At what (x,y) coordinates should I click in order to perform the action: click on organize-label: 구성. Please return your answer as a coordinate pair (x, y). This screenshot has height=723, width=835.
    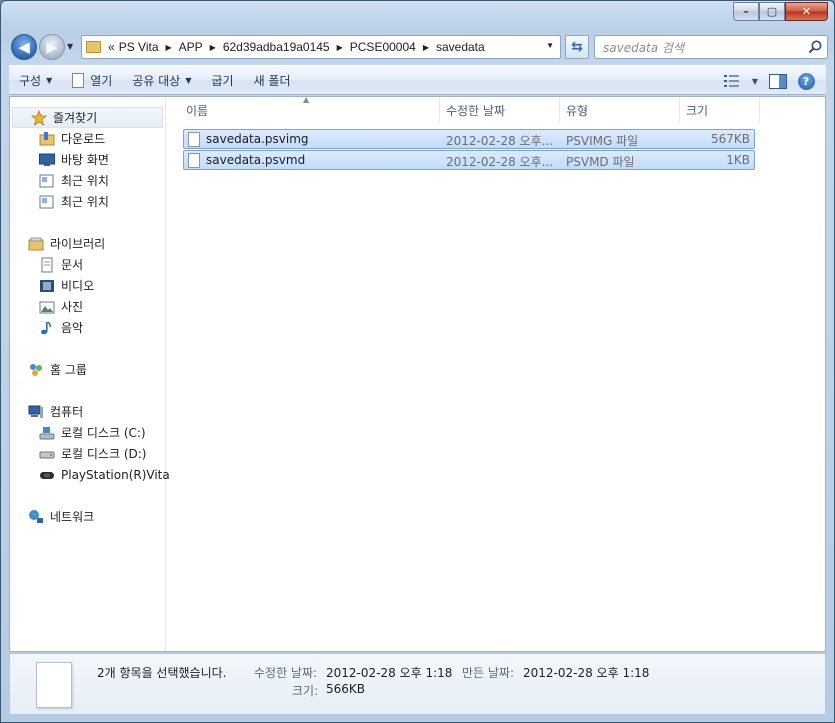
    Looking at the image, I should click on (30, 80).